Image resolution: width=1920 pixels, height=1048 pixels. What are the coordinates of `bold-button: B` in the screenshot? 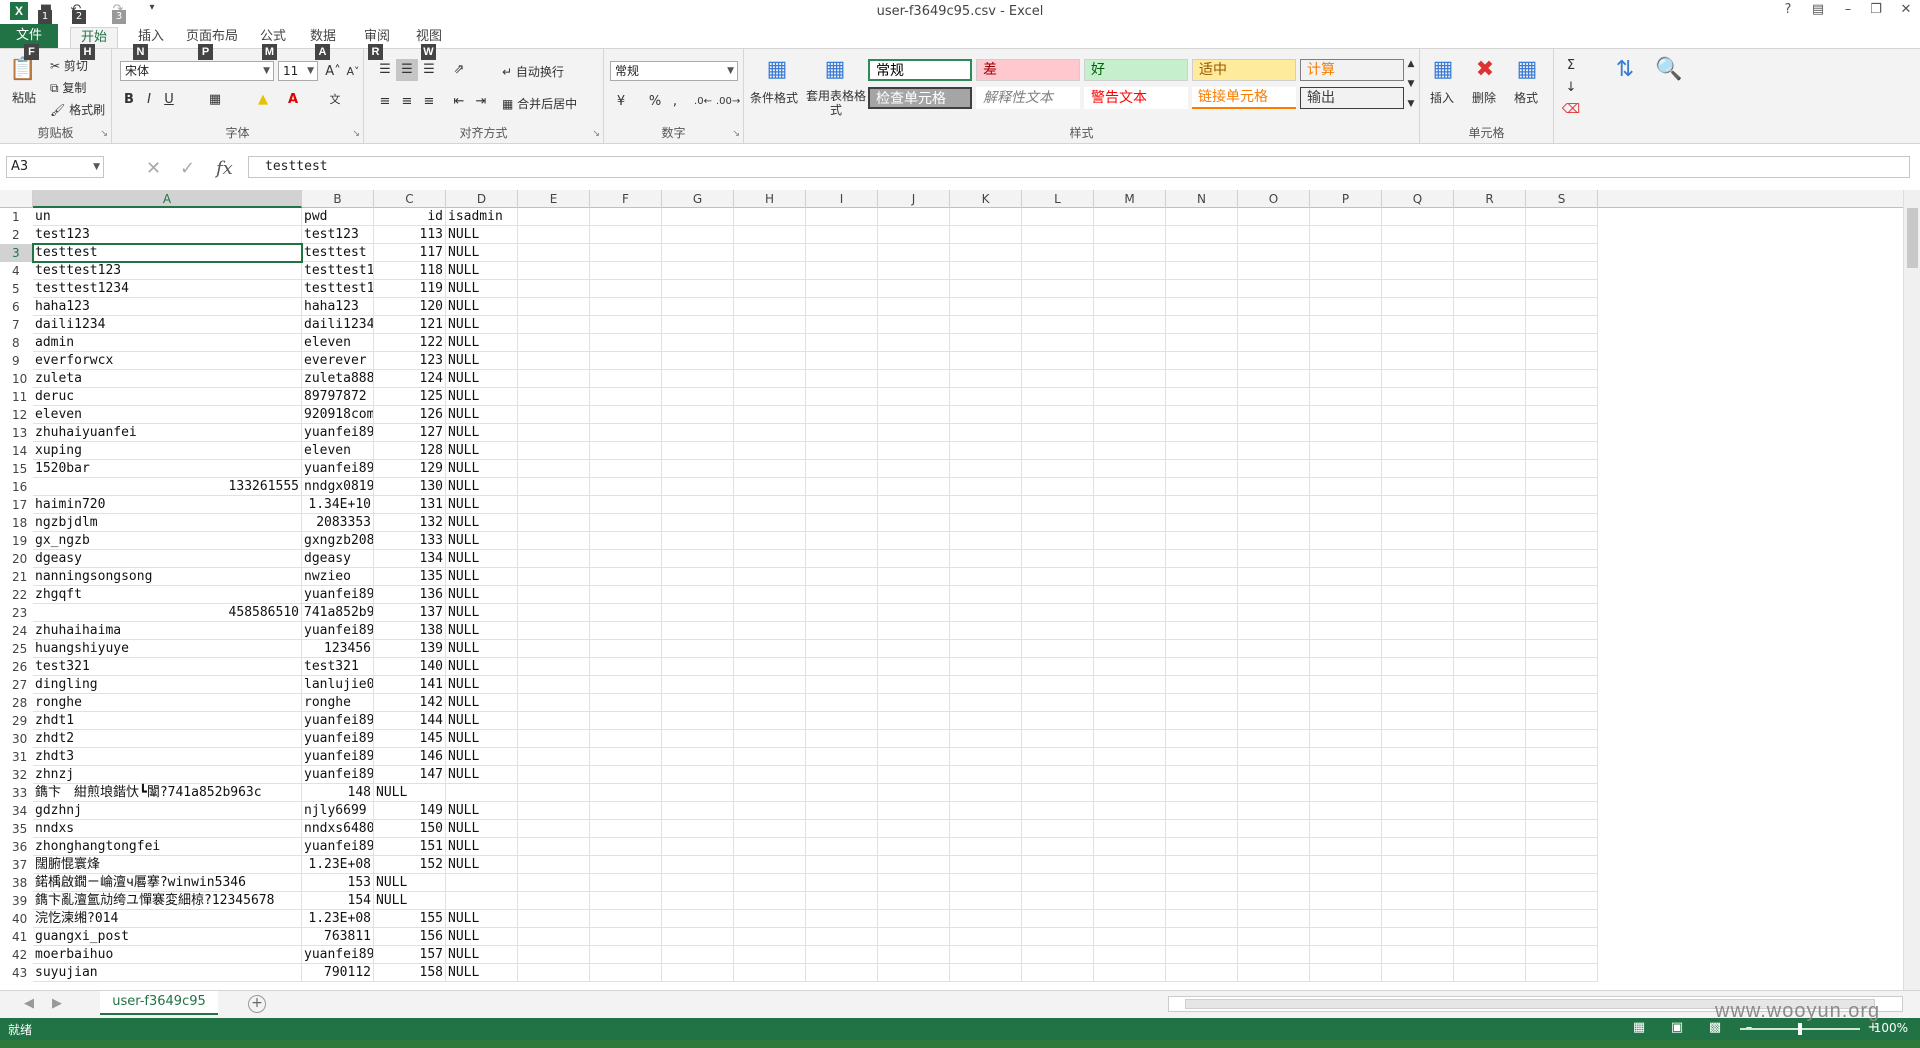 It's located at (129, 100).